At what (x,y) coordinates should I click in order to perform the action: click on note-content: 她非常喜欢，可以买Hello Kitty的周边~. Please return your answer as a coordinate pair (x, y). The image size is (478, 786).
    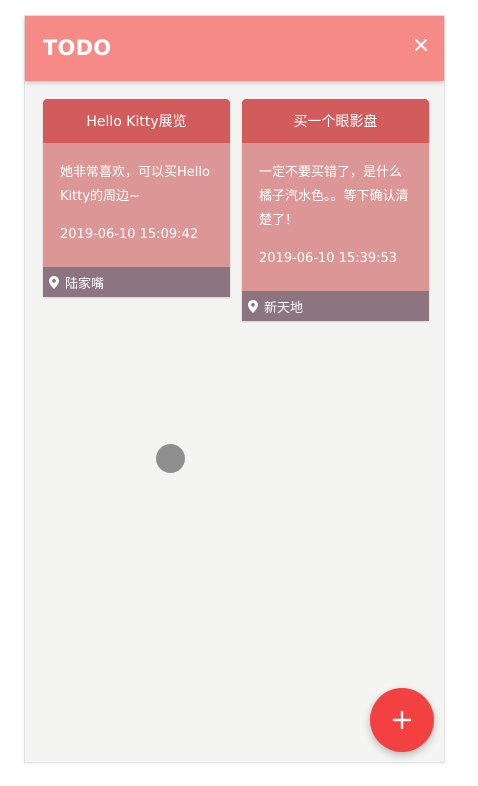
    Looking at the image, I should click on (135, 184).